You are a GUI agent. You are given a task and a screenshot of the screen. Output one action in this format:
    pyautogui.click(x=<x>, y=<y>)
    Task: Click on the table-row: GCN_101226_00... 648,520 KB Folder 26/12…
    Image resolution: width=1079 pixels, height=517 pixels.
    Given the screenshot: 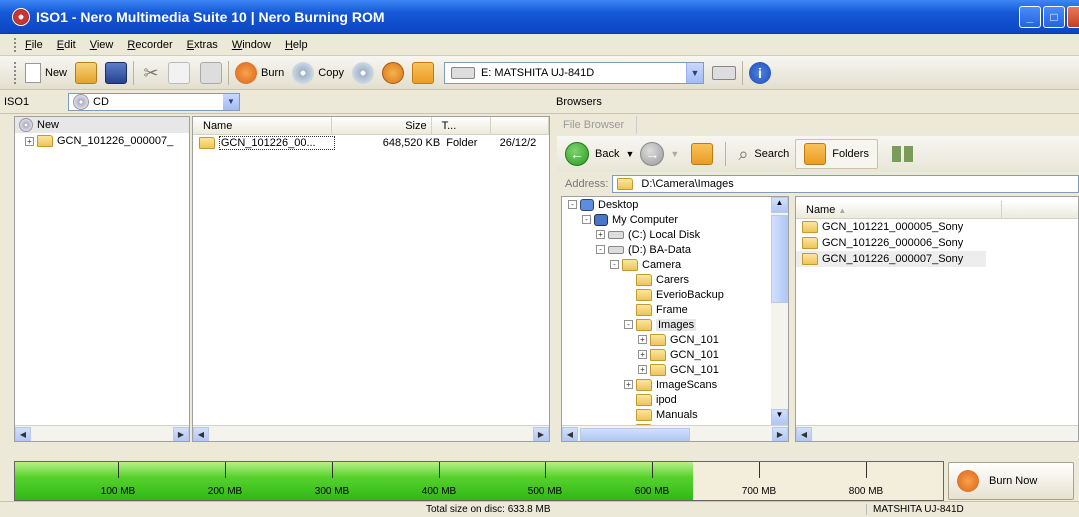 What is the action you would take?
    pyautogui.click(x=371, y=143)
    